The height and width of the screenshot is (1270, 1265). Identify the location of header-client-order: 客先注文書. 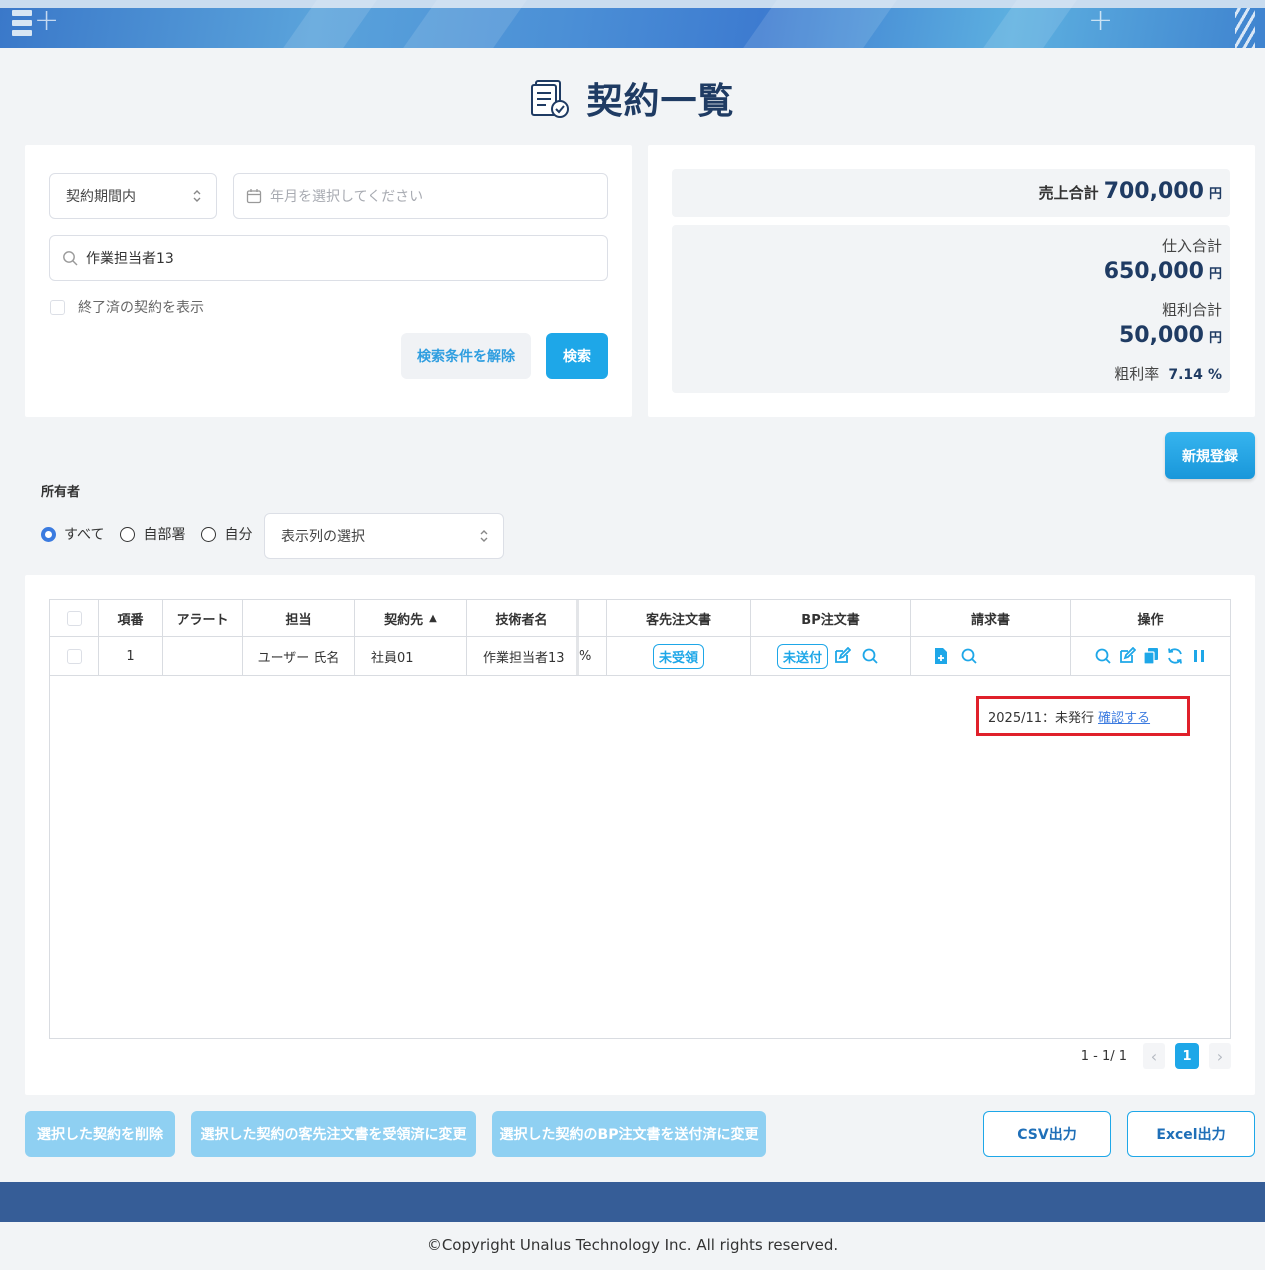
(679, 618).